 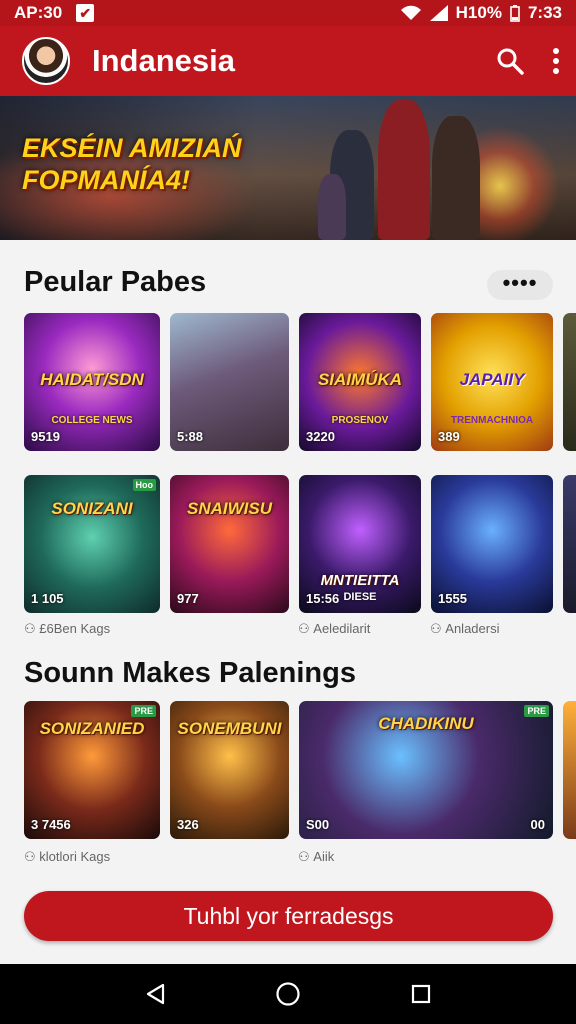 I want to click on row-2-meta: ⚇ £6Ben Kags ⚇ Aeledilarit ⚇ Anladersi, so click(x=261, y=629).